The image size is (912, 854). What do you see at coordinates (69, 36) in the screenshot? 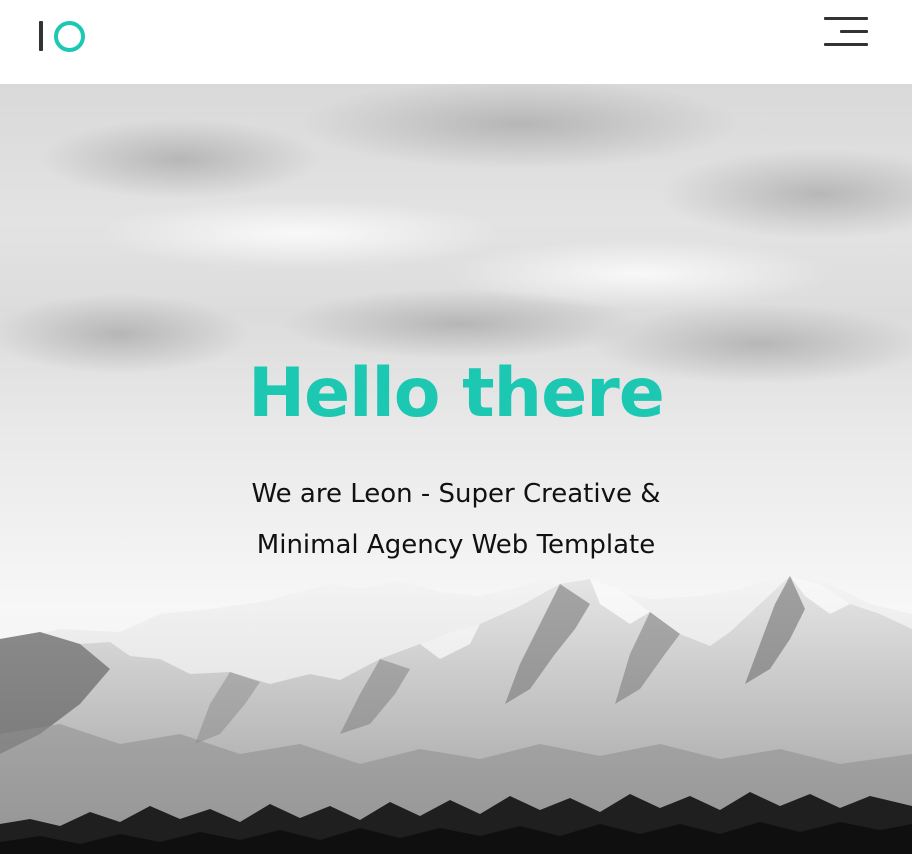
I see `logo-ring-icon` at bounding box center [69, 36].